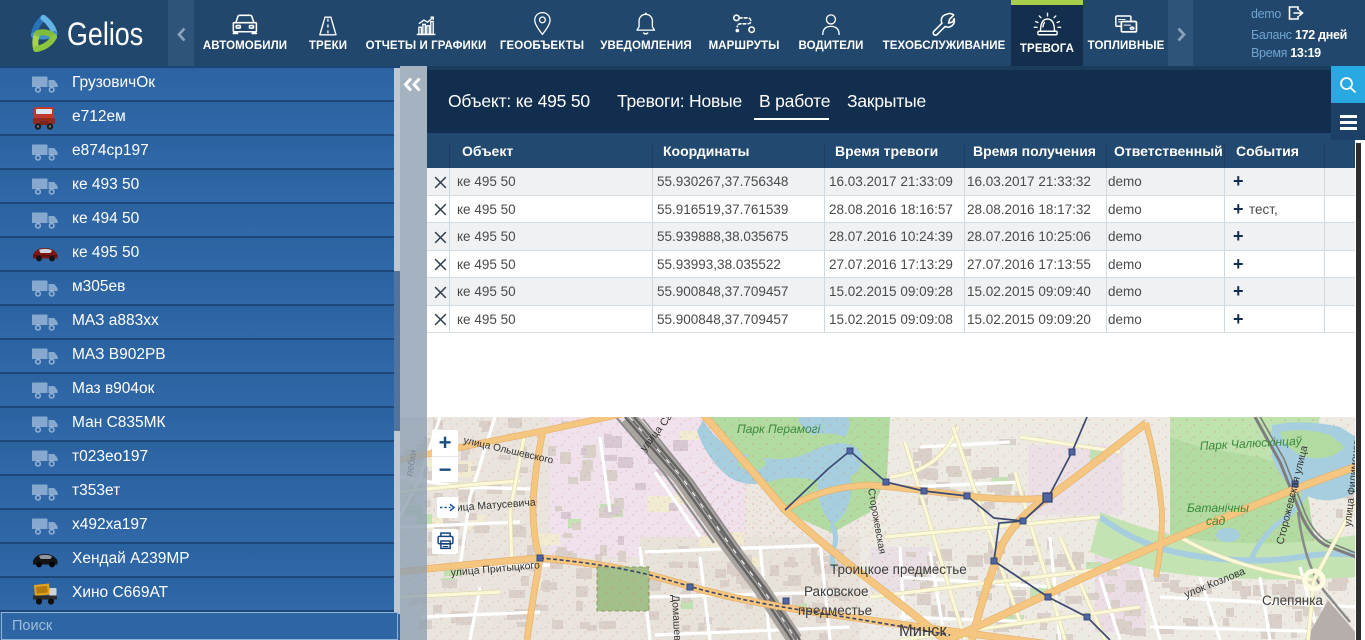  Describe the element at coordinates (1218, 508) in the screenshot. I see `svg-text: Батанічны` at that location.